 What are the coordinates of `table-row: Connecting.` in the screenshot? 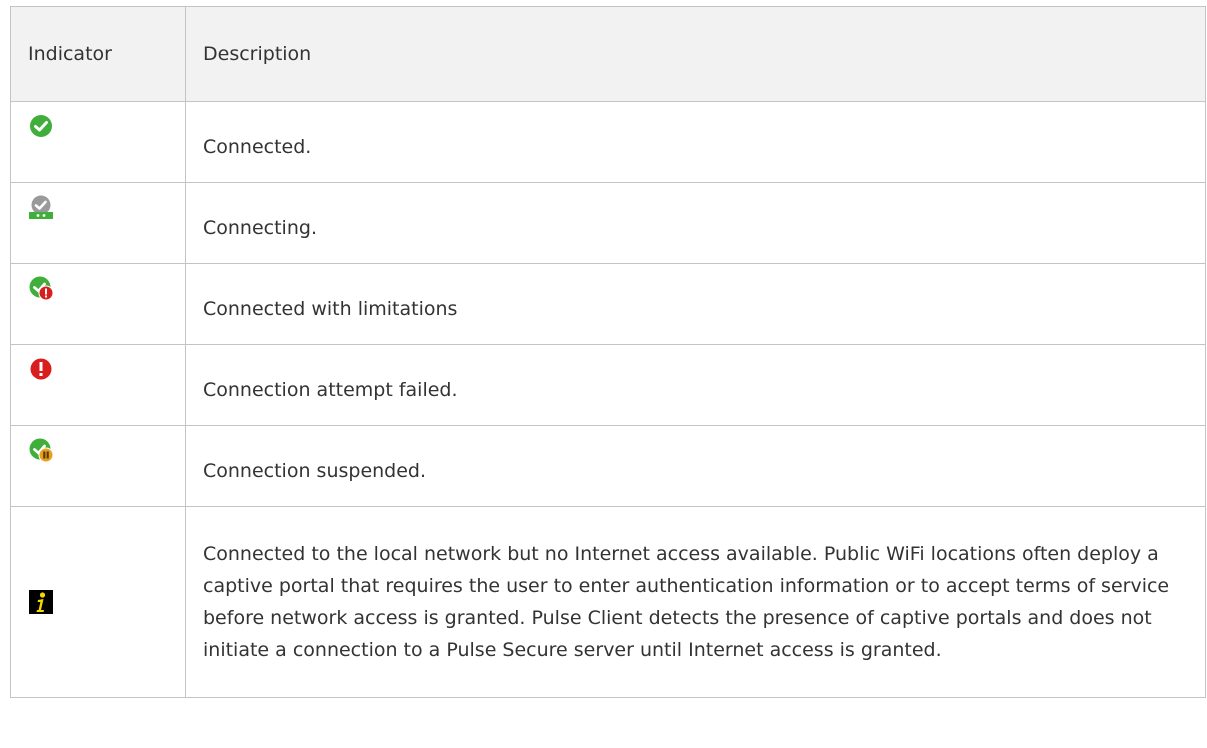 It's located at (608, 223).